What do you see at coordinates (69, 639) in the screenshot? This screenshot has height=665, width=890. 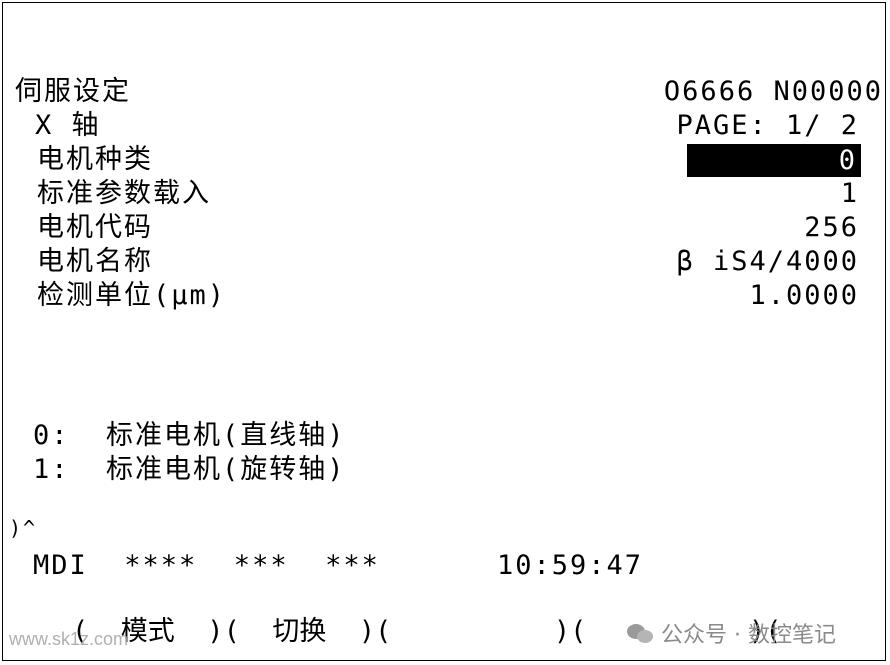 I see `watermark-url: www.sk1z.com` at bounding box center [69, 639].